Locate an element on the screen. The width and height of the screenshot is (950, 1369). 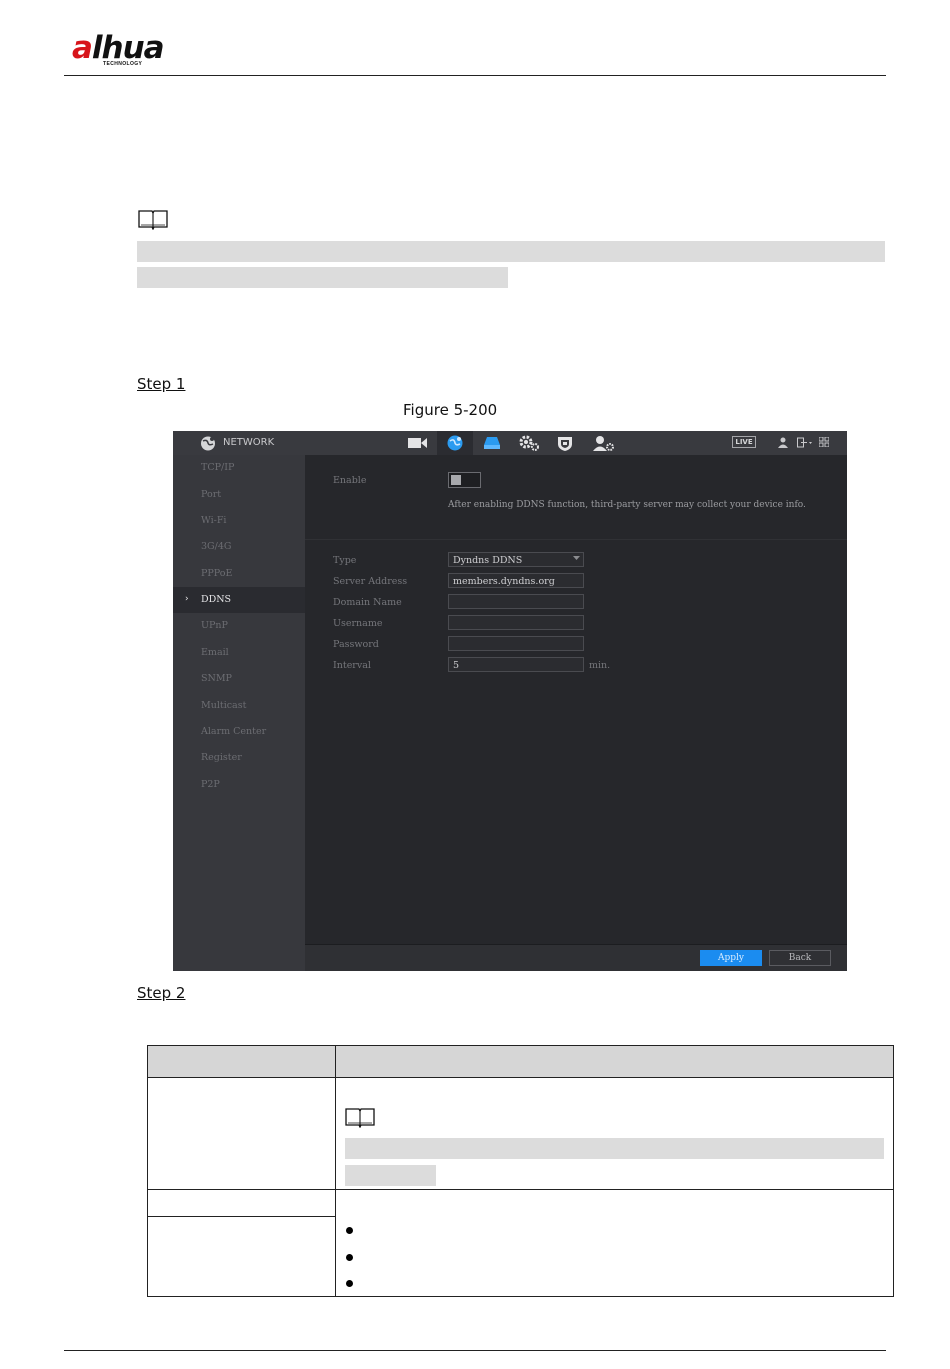
sidebar-item-email: Email is located at coordinates (215, 652).